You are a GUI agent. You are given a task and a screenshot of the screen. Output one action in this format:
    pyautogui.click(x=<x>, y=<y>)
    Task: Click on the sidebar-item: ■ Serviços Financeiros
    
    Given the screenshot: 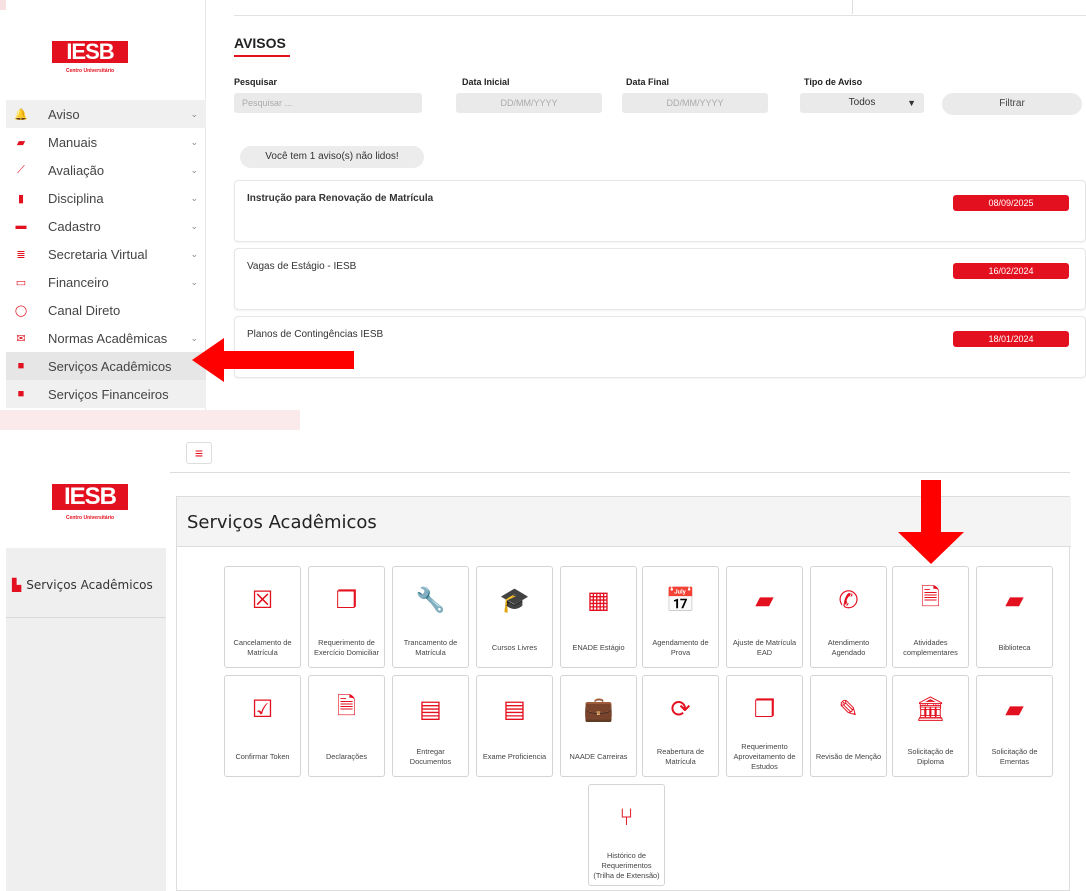 What is the action you would take?
    pyautogui.click(x=106, y=394)
    